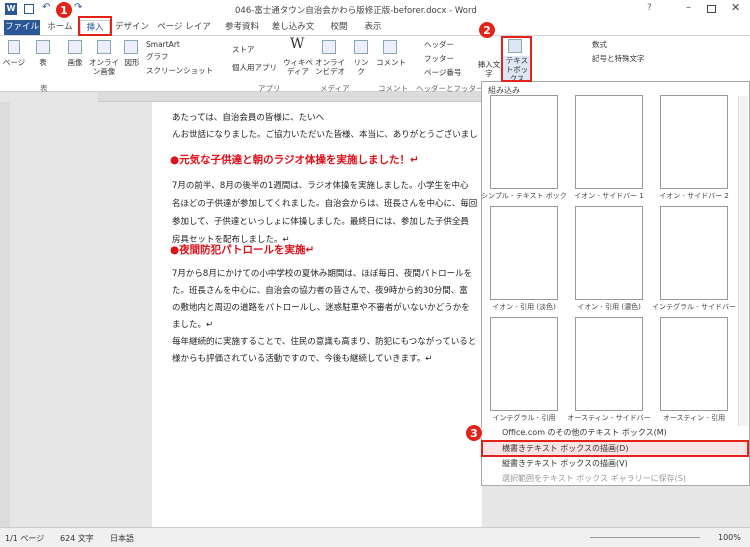  I want to click on link-icon, so click(361, 47).